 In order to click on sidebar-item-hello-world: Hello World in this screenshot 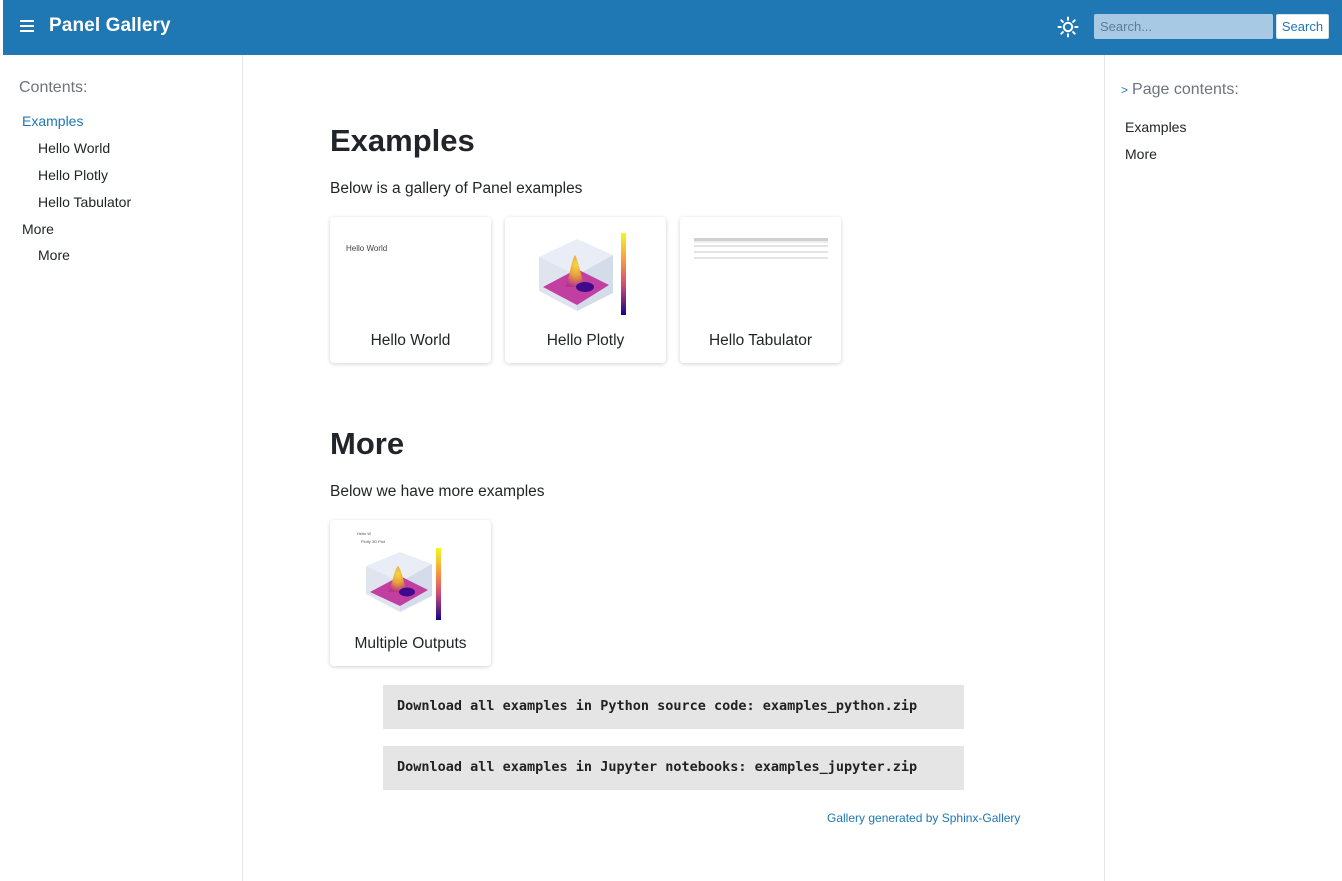, I will do `click(74, 148)`.